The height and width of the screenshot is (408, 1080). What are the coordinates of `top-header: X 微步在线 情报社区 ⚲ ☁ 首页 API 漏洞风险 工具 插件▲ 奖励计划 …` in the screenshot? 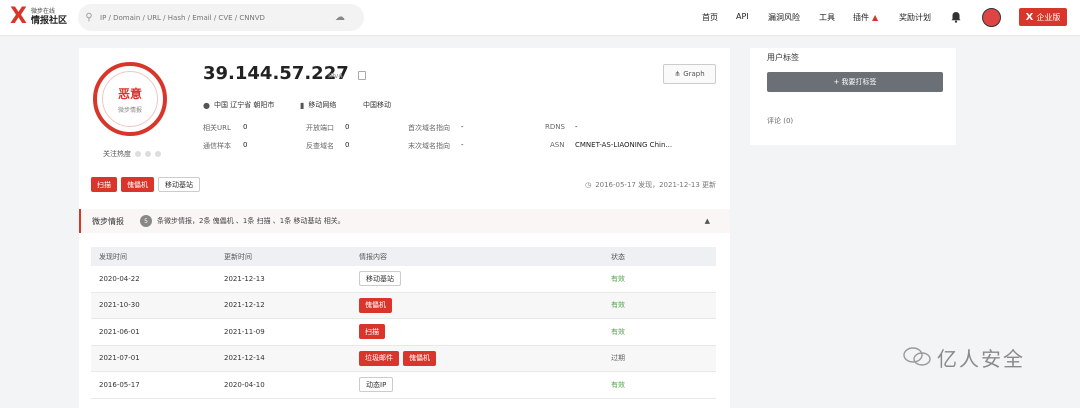 It's located at (540, 18).